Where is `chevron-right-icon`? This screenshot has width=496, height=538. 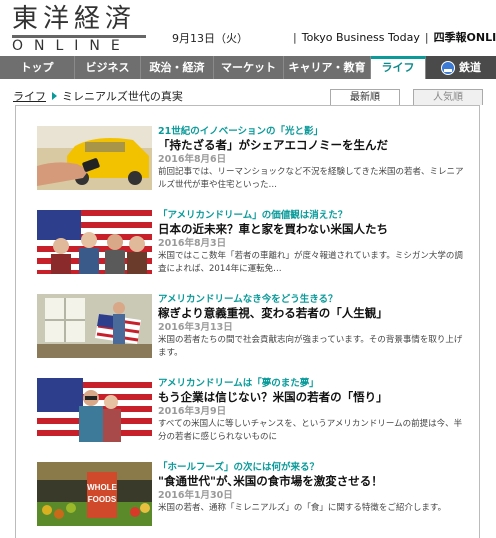 chevron-right-icon is located at coordinates (54, 96).